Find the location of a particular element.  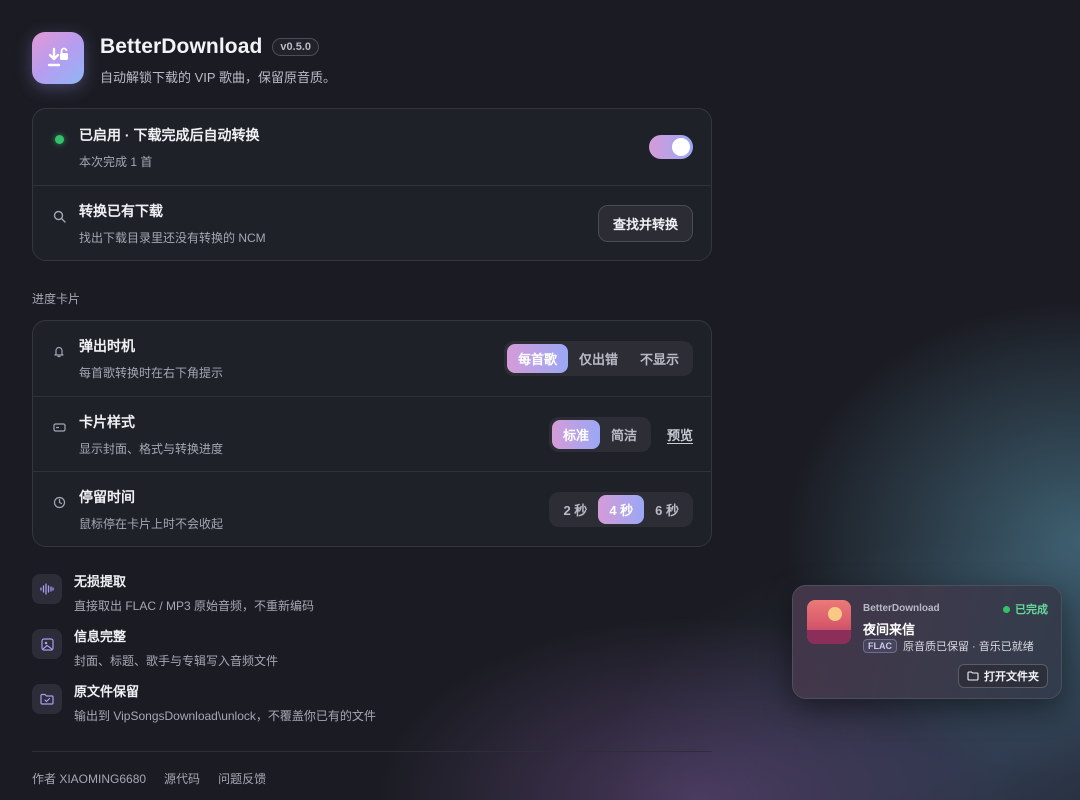

feature-title: 无损提取 is located at coordinates (100, 581).